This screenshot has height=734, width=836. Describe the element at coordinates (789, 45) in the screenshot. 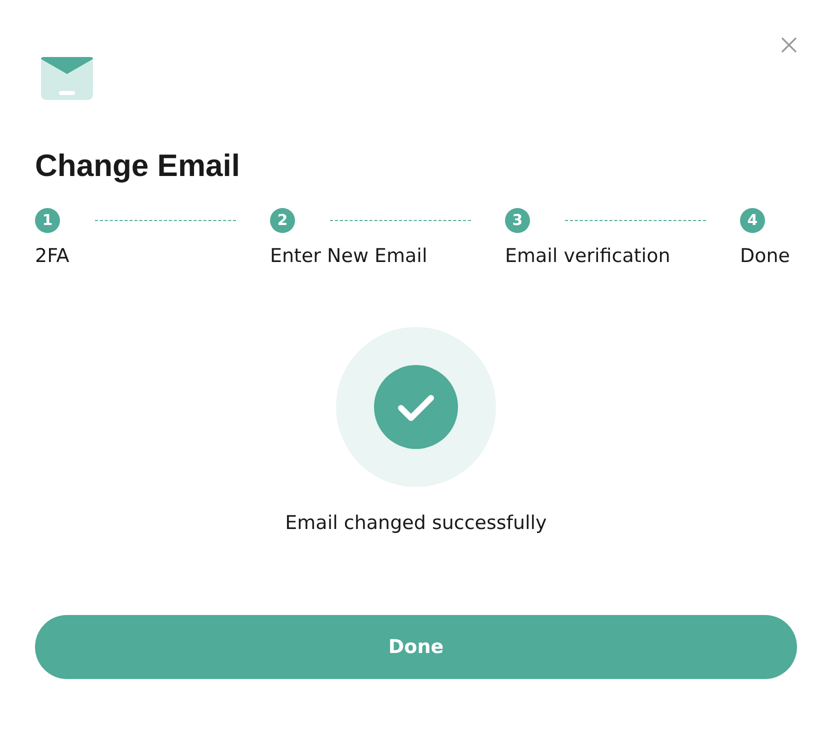

I see `close-icon` at that location.